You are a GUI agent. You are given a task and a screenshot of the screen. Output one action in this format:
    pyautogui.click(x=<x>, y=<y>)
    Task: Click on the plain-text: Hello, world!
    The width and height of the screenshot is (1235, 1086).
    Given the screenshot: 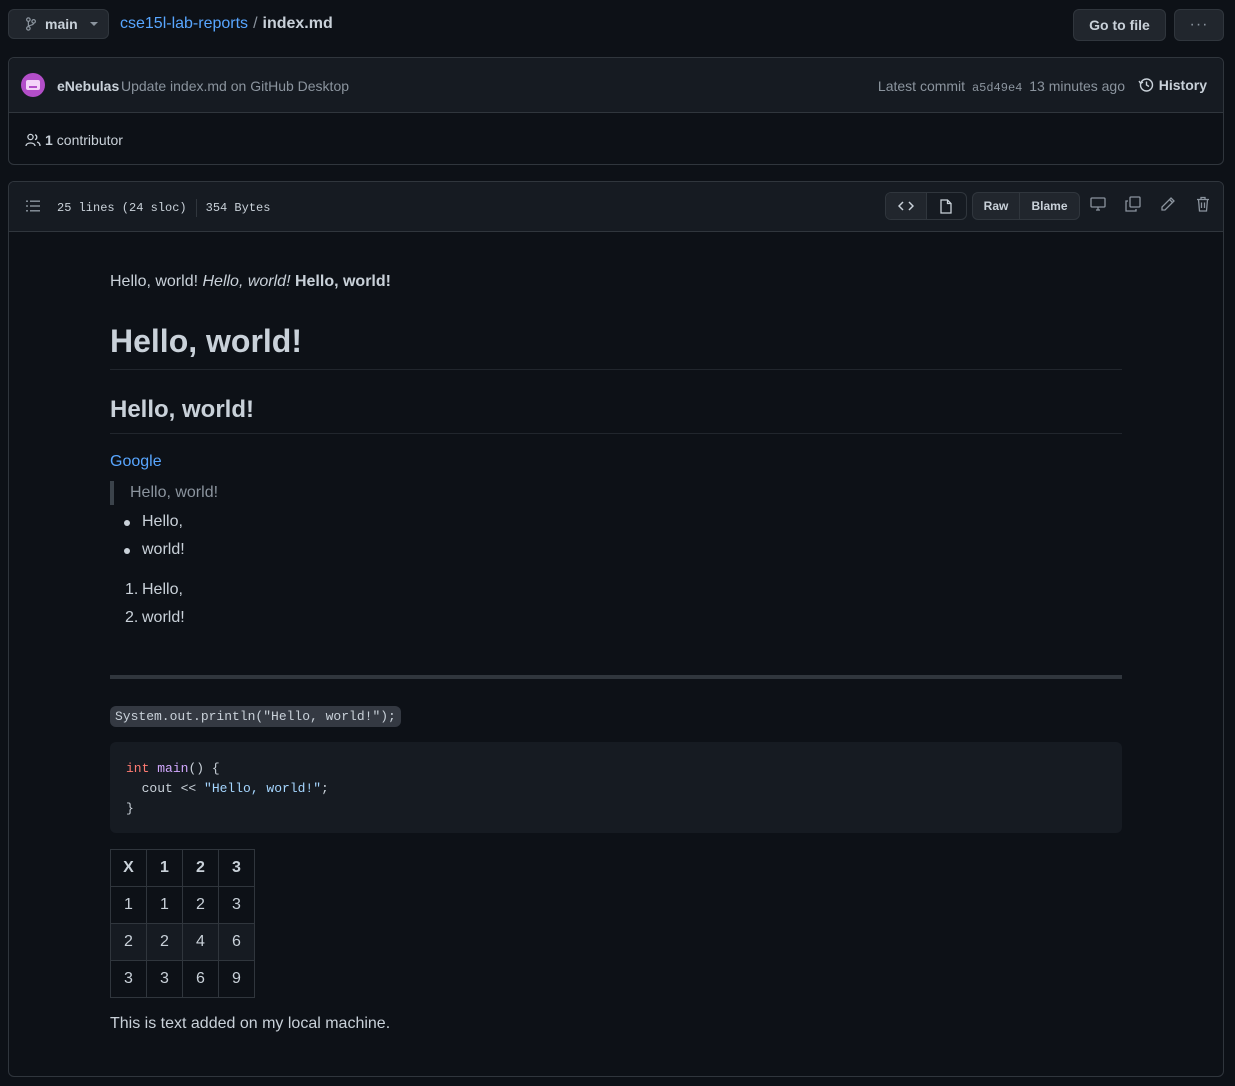 What is the action you would take?
    pyautogui.click(x=154, y=281)
    